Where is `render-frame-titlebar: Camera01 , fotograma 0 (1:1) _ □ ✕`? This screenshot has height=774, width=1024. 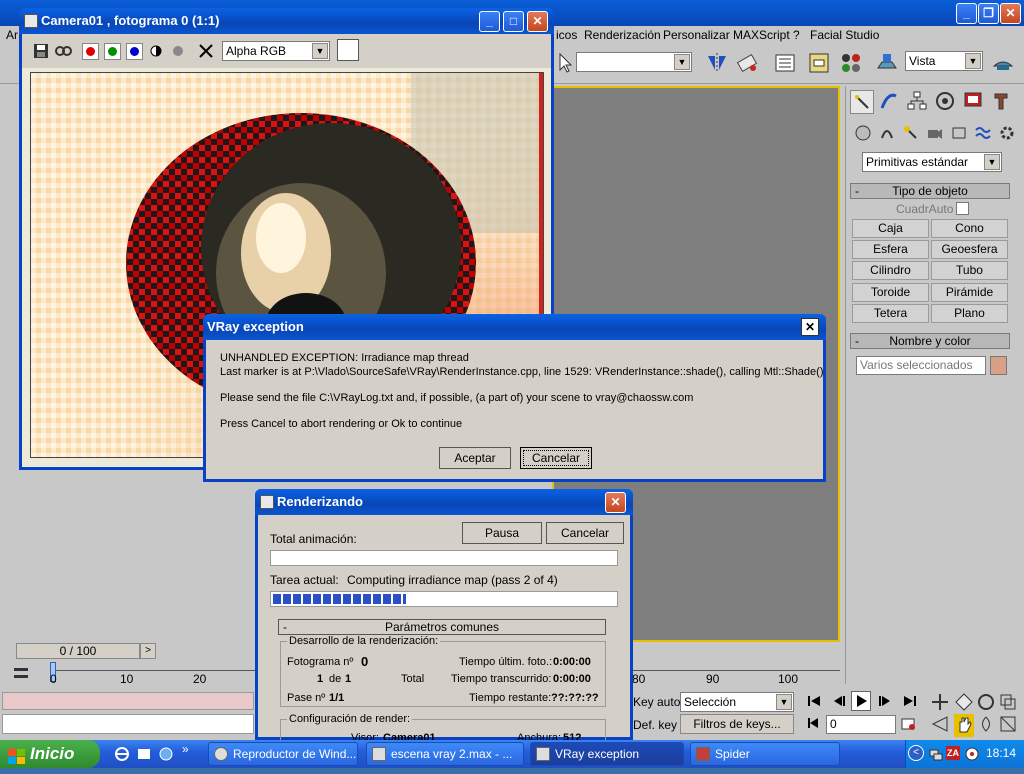 render-frame-titlebar: Camera01 , fotograma 0 (1:1) _ □ ✕ is located at coordinates (286, 21).